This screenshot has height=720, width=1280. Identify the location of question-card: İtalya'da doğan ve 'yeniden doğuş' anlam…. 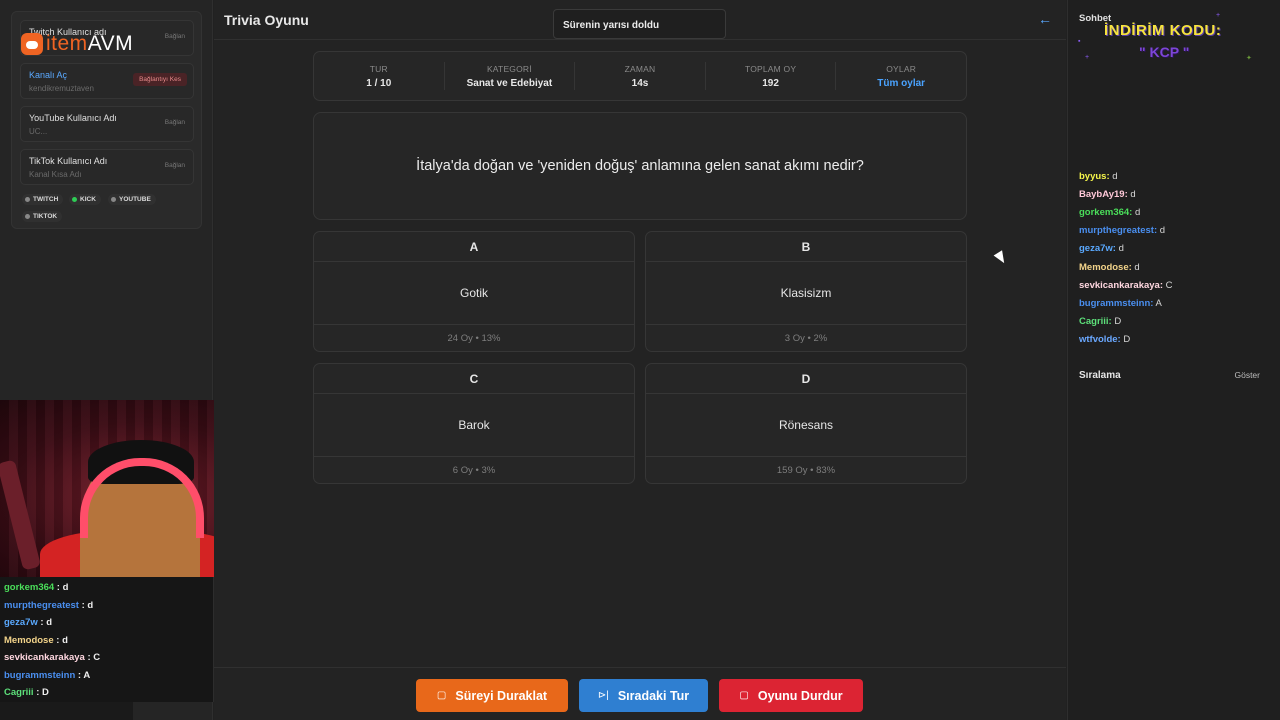
(640, 166).